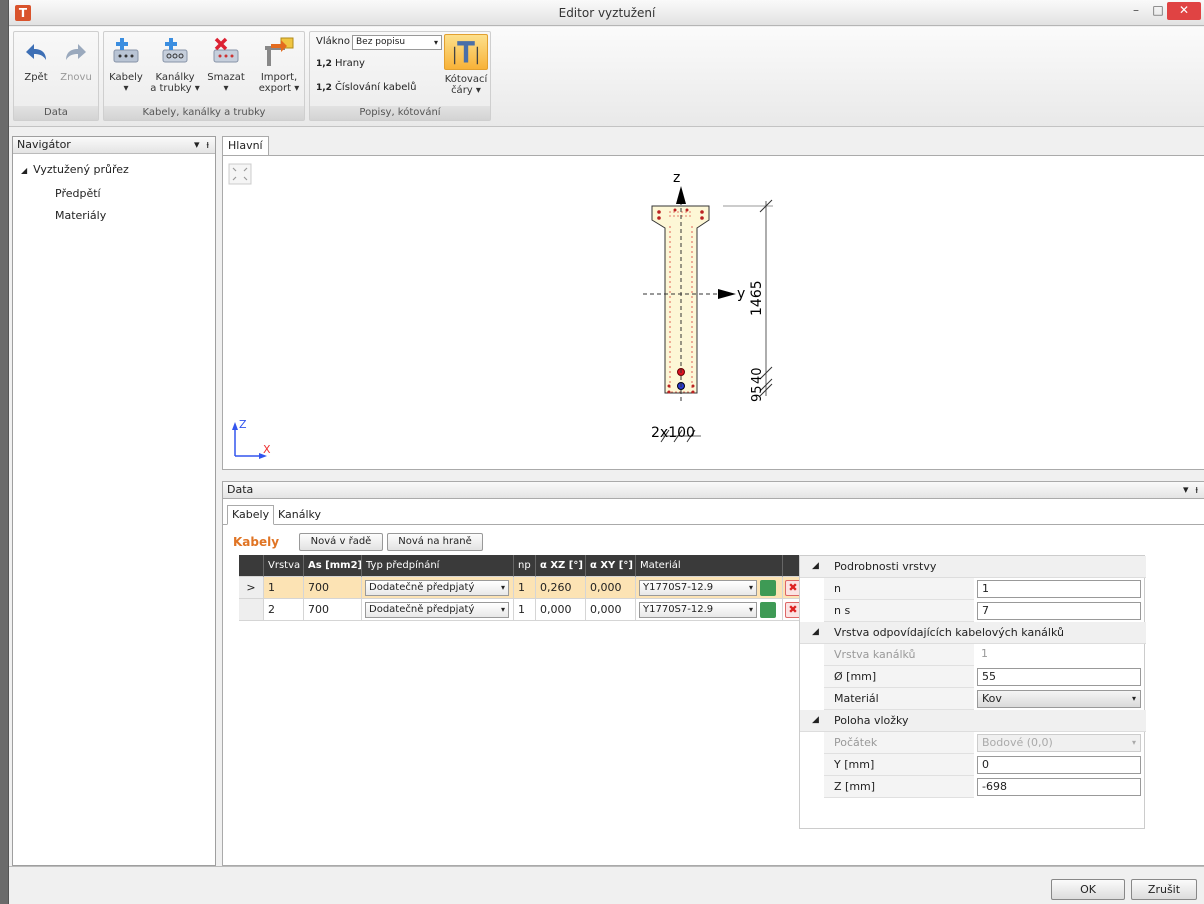 This screenshot has height=904, width=1204. Describe the element at coordinates (561, 610) in the screenshot. I see `cell-axz: 0,000` at that location.